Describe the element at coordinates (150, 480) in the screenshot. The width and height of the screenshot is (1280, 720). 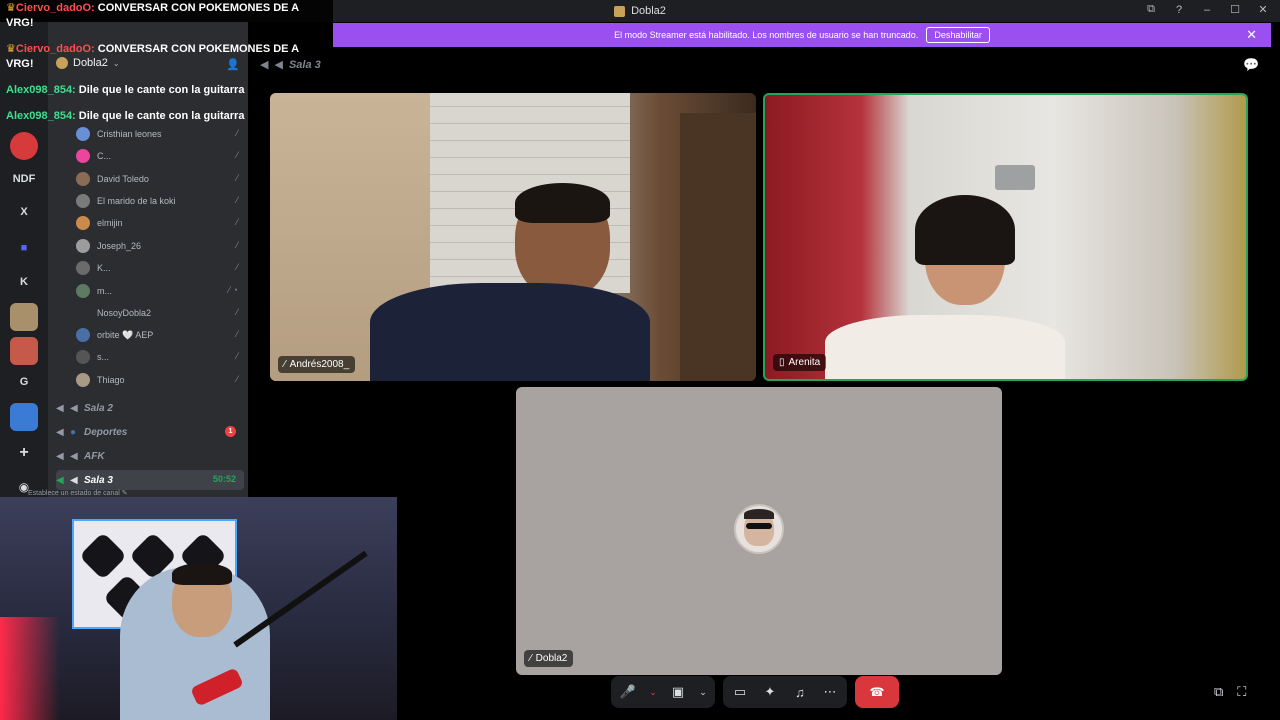
I see `voice-channel-sala-3: ◀ ◀ Sala 3 50:52` at that location.